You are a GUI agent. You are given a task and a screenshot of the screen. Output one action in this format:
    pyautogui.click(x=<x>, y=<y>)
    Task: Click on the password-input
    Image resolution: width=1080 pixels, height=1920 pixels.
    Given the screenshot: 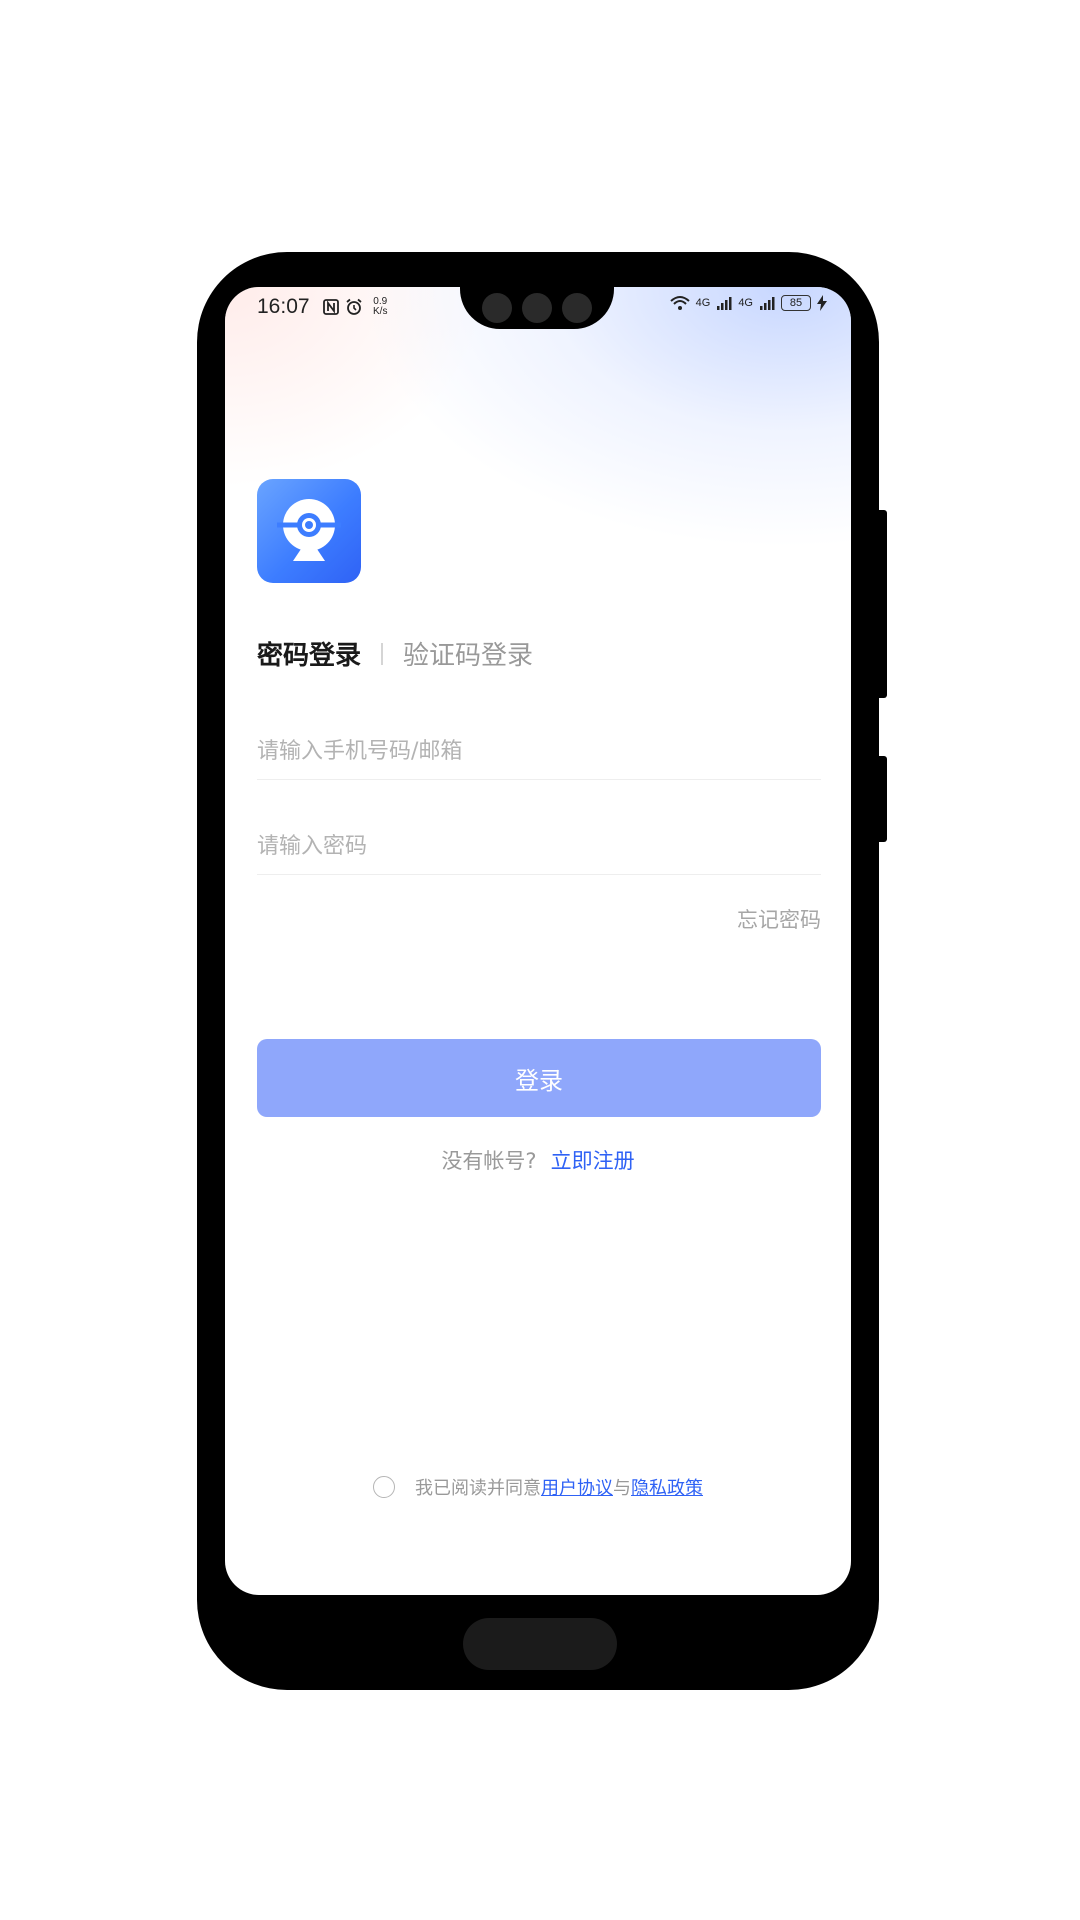 What is the action you would take?
    pyautogui.click(x=539, y=846)
    